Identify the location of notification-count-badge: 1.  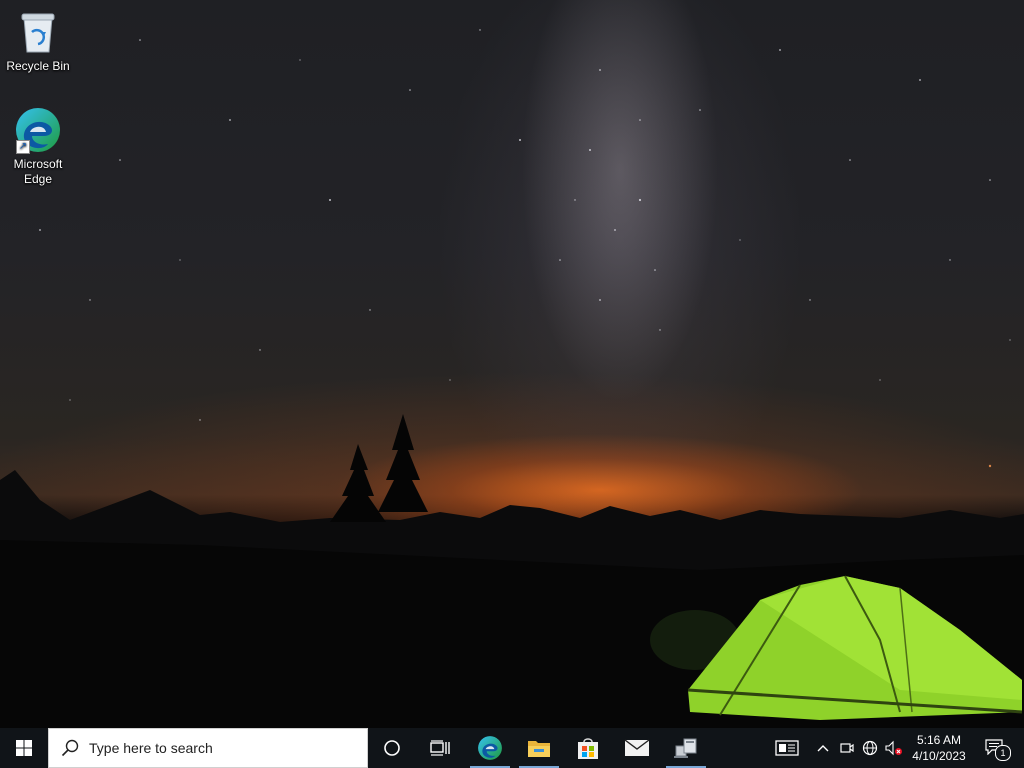
(1003, 753).